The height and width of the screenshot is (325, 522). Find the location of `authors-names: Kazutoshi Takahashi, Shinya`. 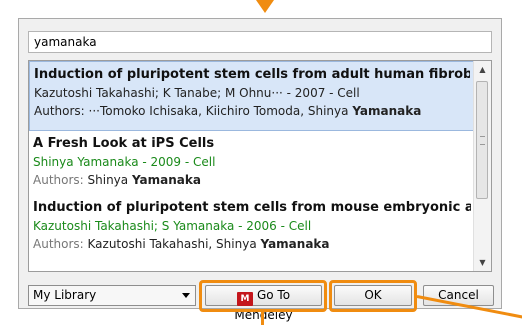

authors-names: Kazutoshi Takahashi, Shinya is located at coordinates (174, 244).